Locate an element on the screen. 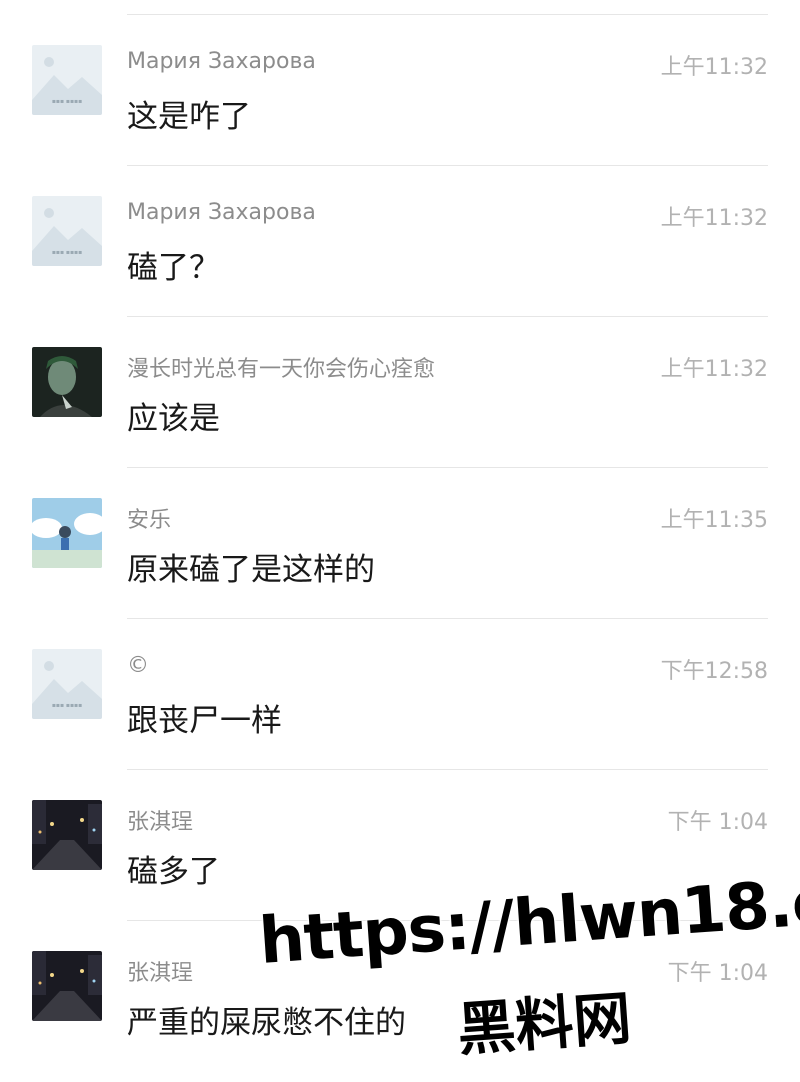 The height and width of the screenshot is (1082, 800). message-item: © 下午12:58 跟丧尸一样 is located at coordinates (400, 694).